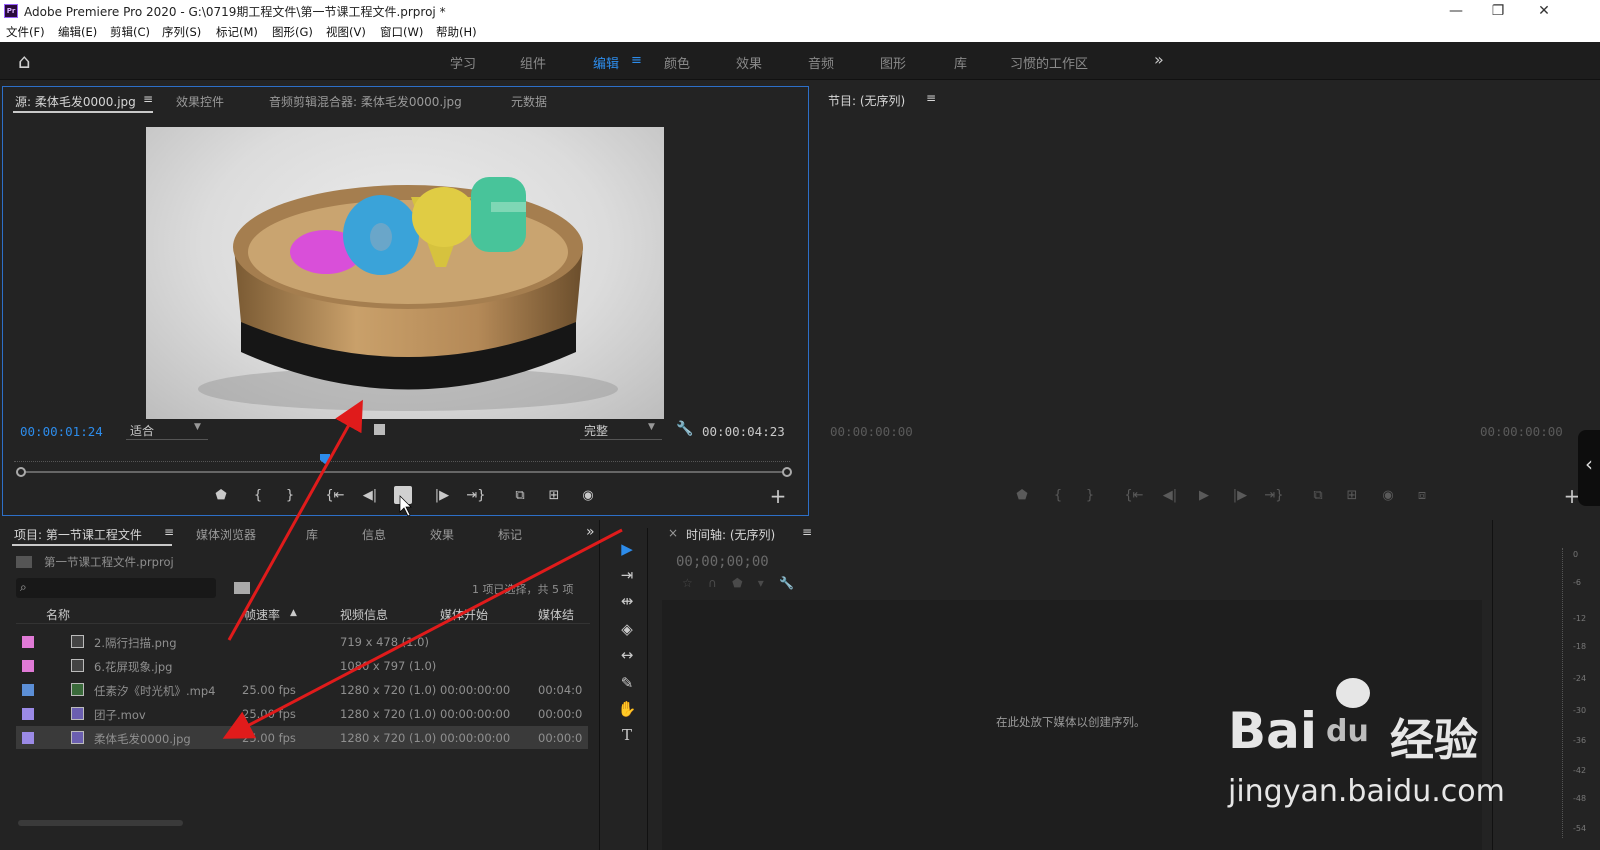 This screenshot has height=850, width=1600. What do you see at coordinates (627, 657) in the screenshot?
I see `slip-tool-icon: ↔` at bounding box center [627, 657].